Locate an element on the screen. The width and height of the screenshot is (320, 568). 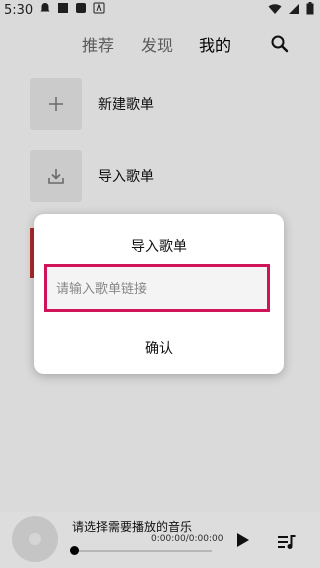
dialog-title: 导入歌单 is located at coordinates (159, 247).